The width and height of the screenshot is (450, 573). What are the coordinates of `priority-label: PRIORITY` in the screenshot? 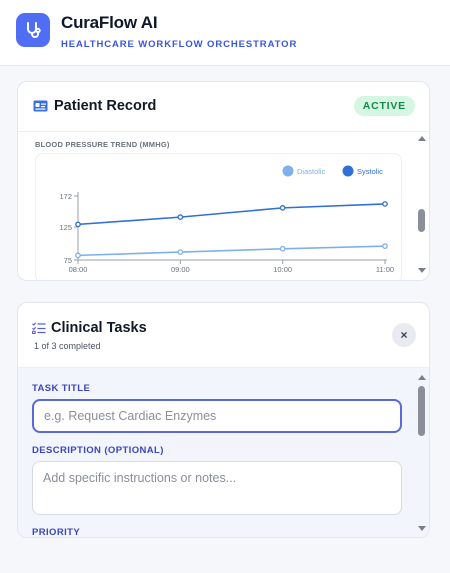 It's located at (56, 532).